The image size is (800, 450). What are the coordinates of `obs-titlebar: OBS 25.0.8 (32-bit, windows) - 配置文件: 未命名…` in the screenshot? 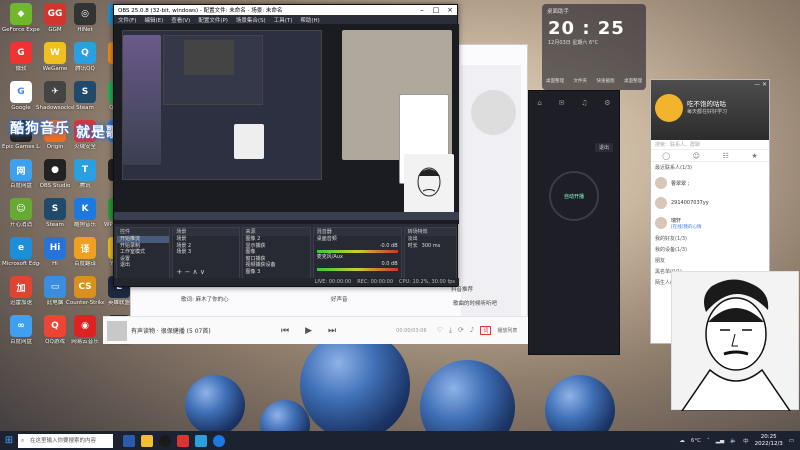 It's located at (285, 10).